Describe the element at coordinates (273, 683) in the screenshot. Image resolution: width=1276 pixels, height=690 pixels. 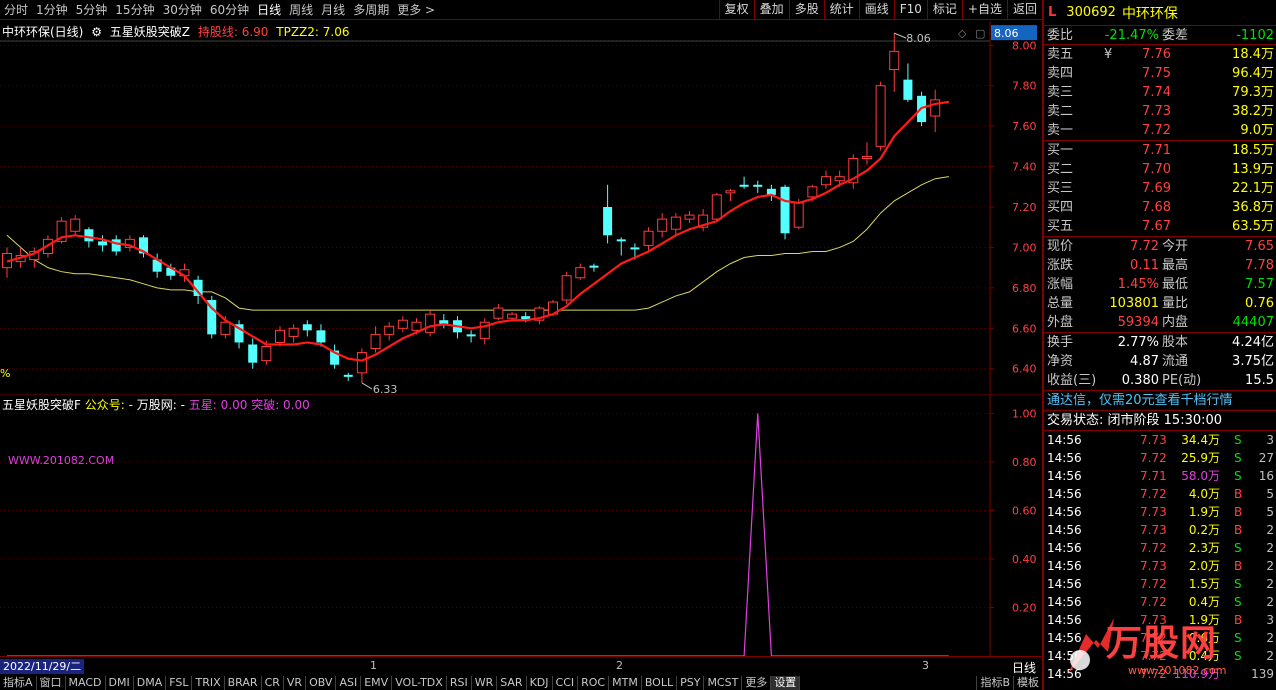
I see `indicator-tab: CR` at that location.